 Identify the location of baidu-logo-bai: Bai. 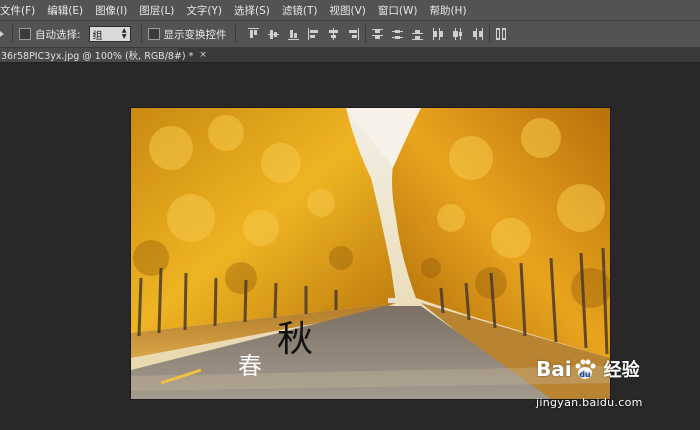
(554, 369).